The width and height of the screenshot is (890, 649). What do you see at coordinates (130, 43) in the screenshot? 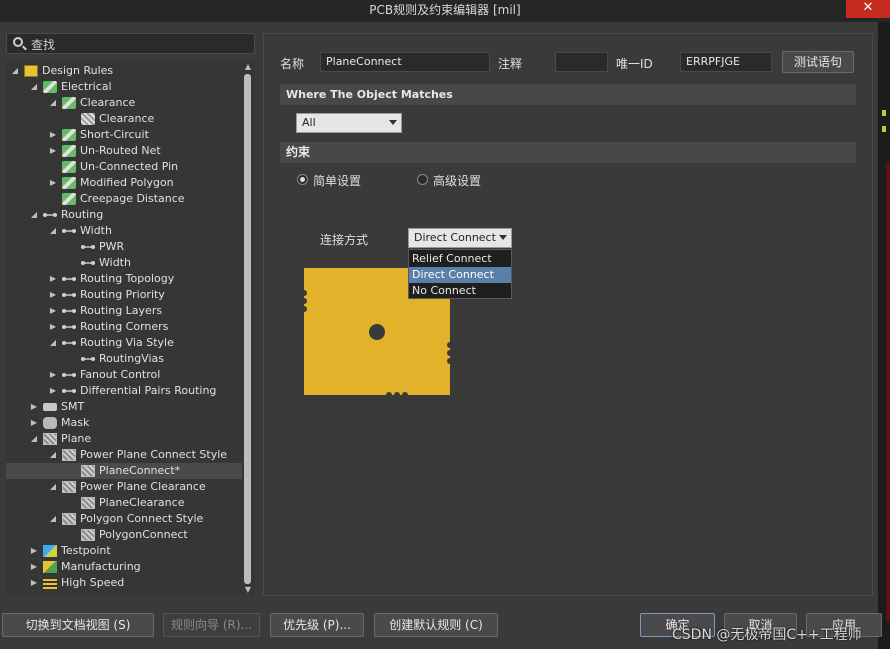
I see `search-input: 查找` at bounding box center [130, 43].